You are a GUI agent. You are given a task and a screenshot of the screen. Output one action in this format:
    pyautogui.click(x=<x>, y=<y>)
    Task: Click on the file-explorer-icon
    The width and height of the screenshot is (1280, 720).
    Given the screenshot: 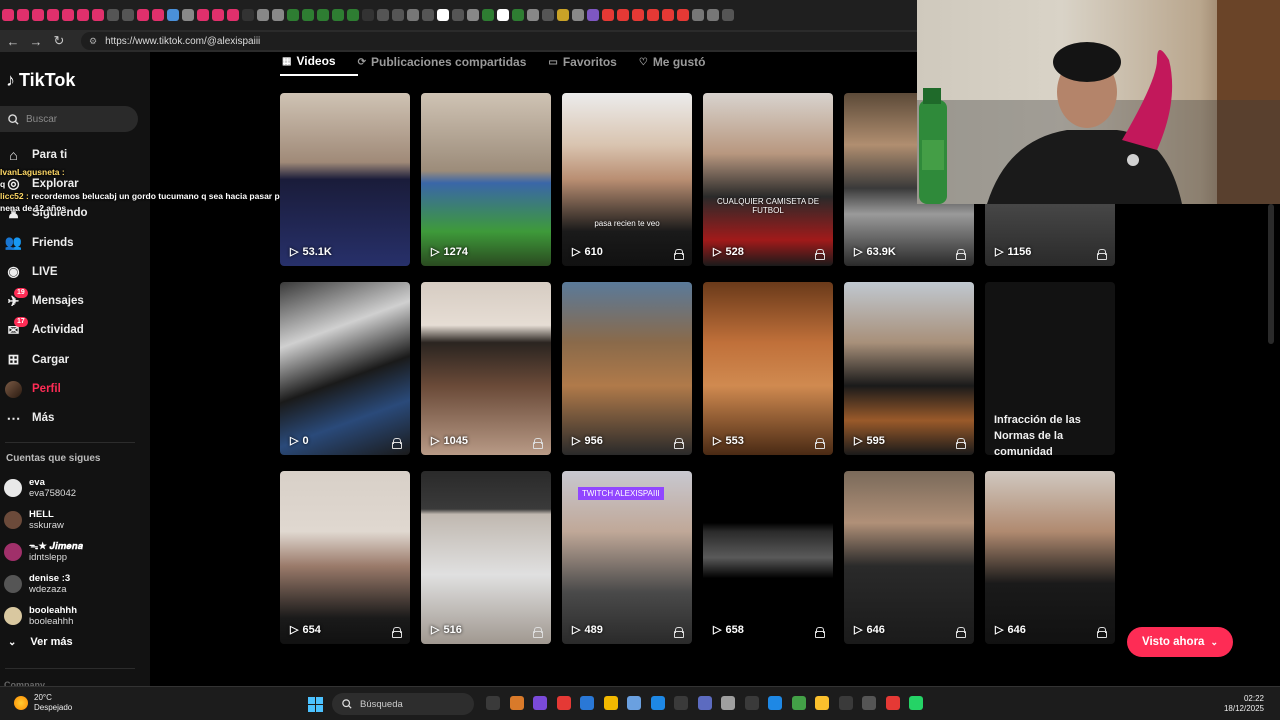 What is the action you would take?
    pyautogui.click(x=610, y=703)
    